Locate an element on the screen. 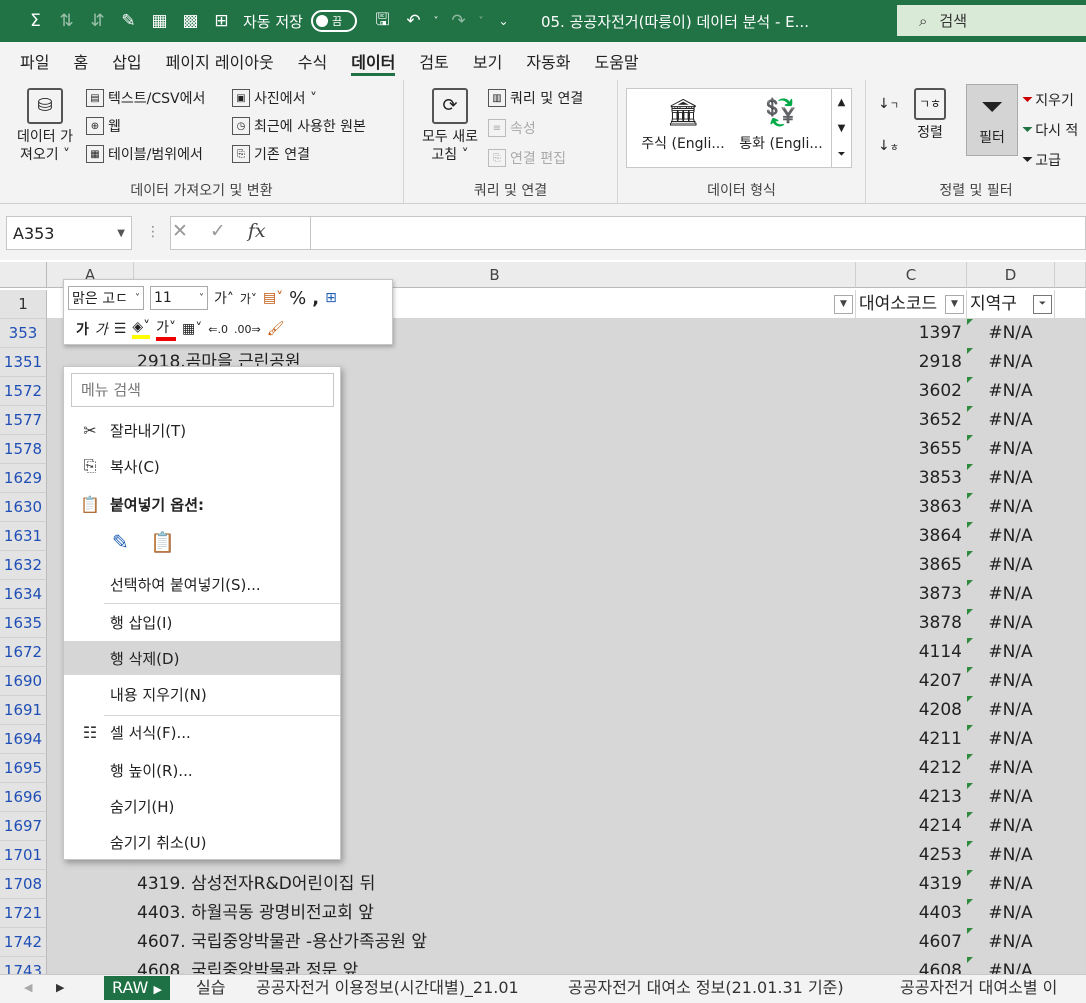  existing-connections-button: ⎘ 기존 연결 is located at coordinates (271, 154).